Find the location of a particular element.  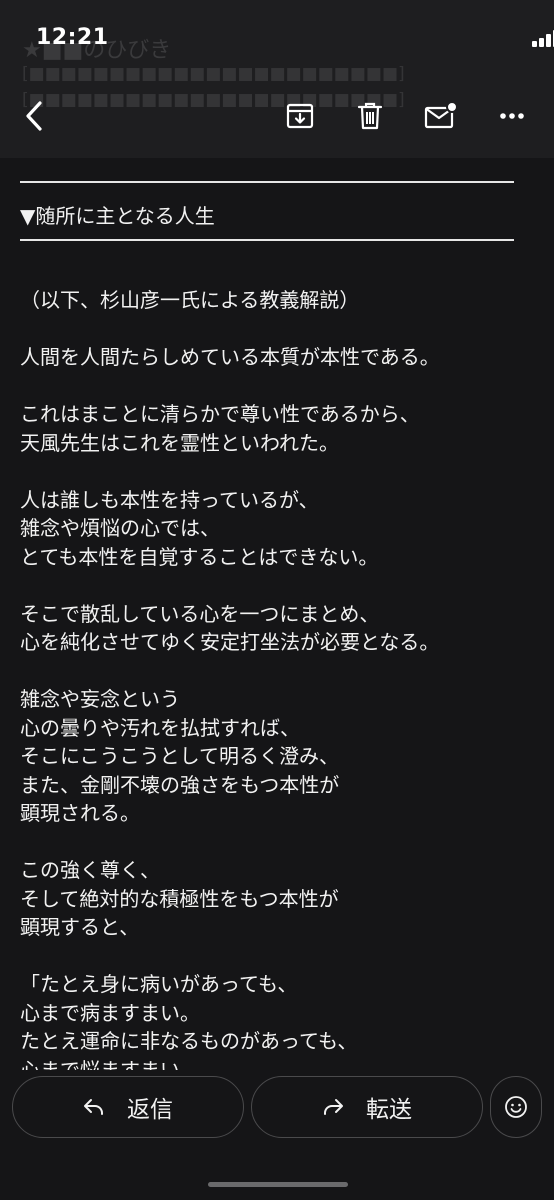

signal-icon is located at coordinates (543, 38).